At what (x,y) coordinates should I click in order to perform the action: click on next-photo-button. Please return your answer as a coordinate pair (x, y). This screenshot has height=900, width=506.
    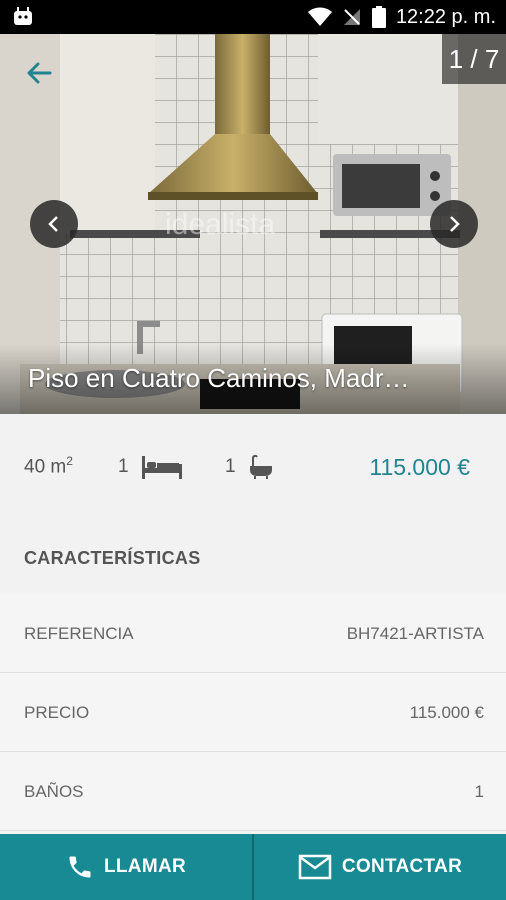
    Looking at the image, I should click on (454, 224).